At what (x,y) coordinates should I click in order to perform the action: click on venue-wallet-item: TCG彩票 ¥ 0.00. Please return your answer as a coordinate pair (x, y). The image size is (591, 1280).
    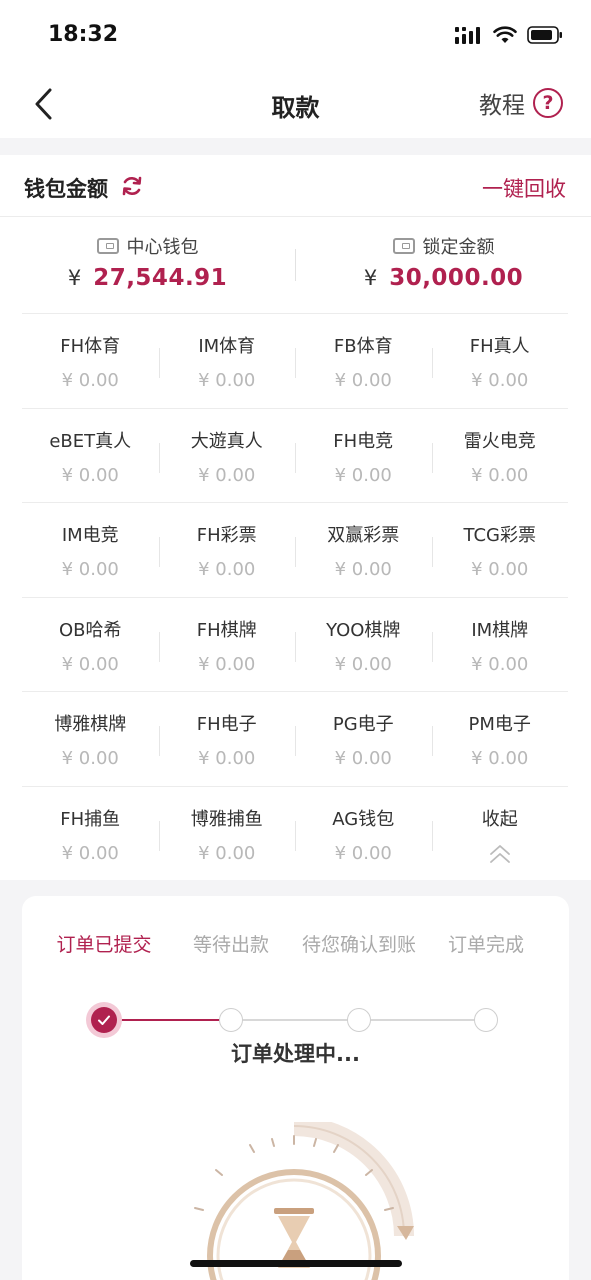
    Looking at the image, I should click on (500, 550).